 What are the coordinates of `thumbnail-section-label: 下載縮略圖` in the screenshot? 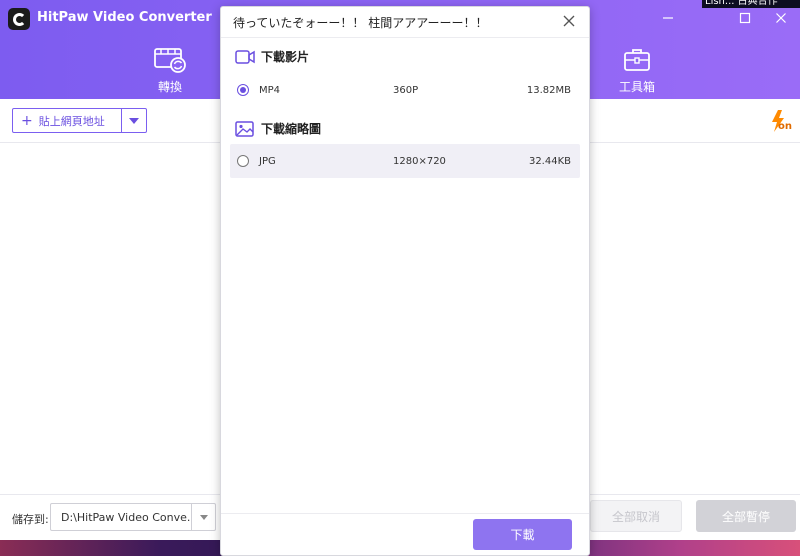 It's located at (291, 129).